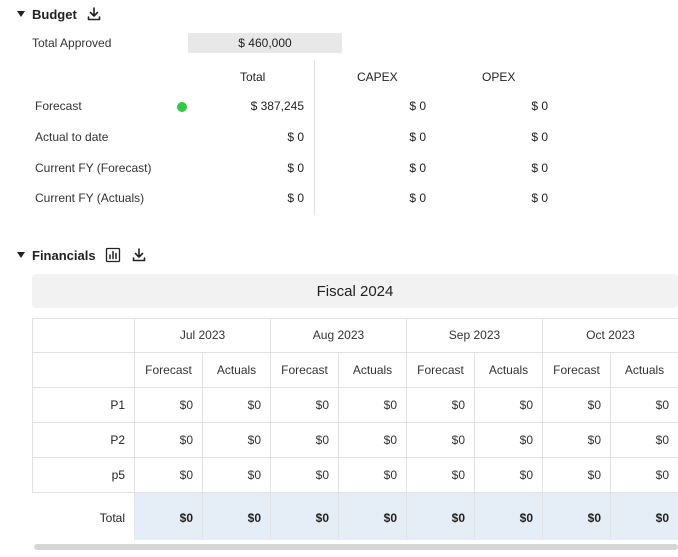 This screenshot has height=557, width=678. Describe the element at coordinates (610, 335) in the screenshot. I see `month-header: Oct 2023` at that location.